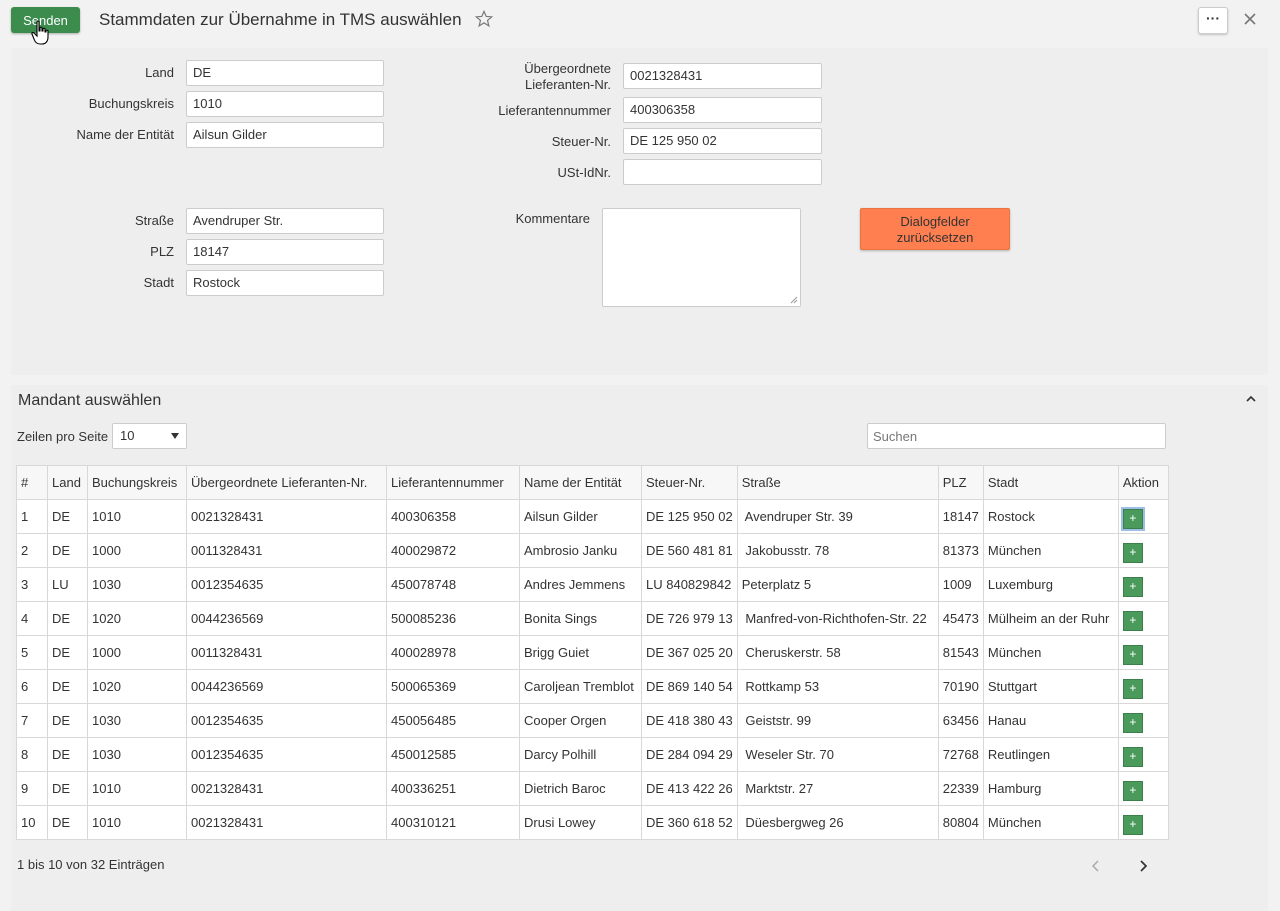 Image resolution: width=1280 pixels, height=911 pixels. I want to click on cell-plz: 81373, so click(960, 550).